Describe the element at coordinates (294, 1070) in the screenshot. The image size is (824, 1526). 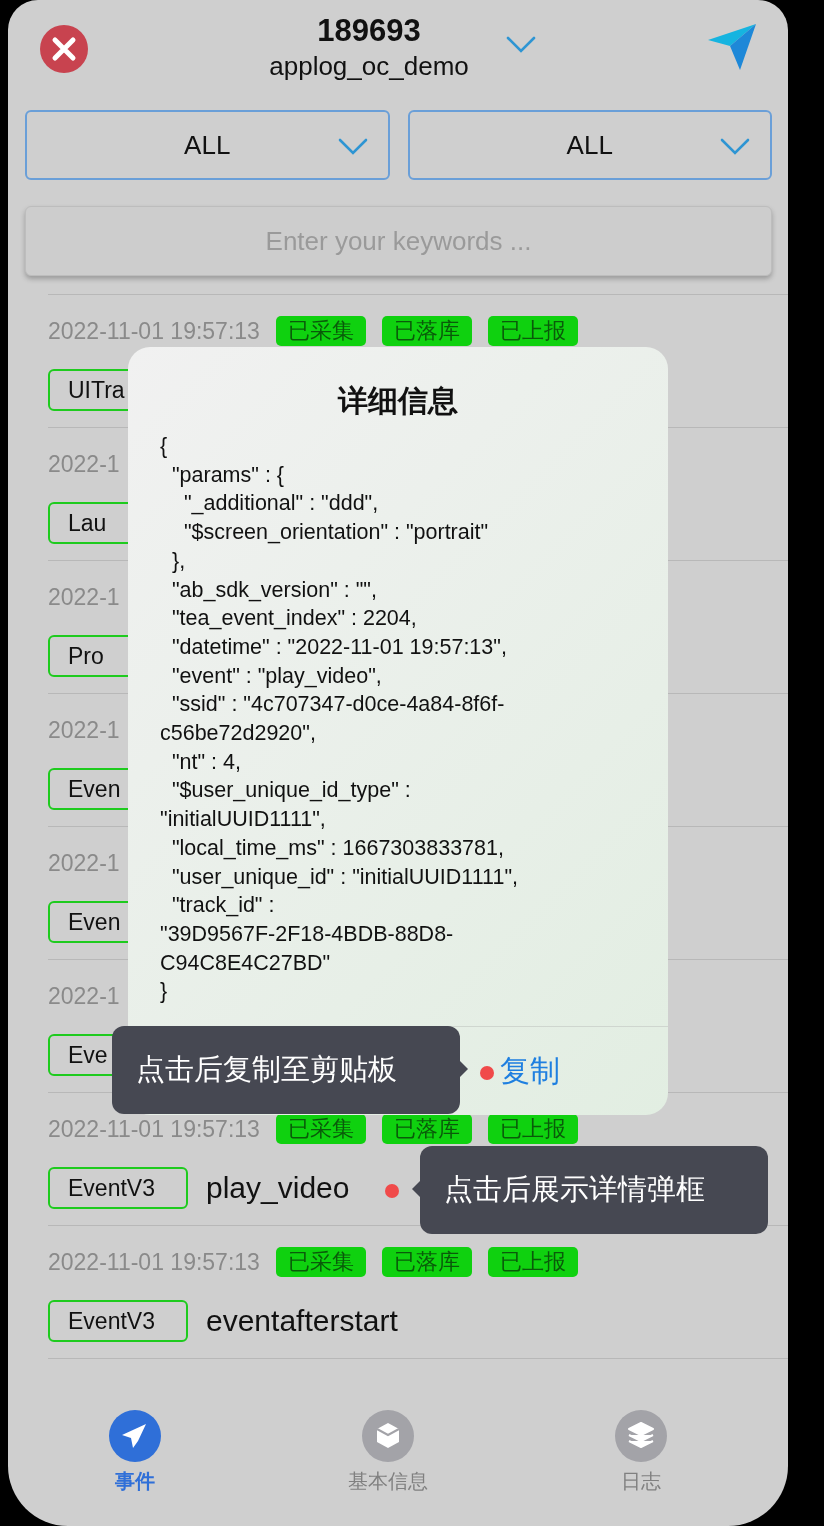
I see `tooltip: 点击后复制至剪贴板` at that location.